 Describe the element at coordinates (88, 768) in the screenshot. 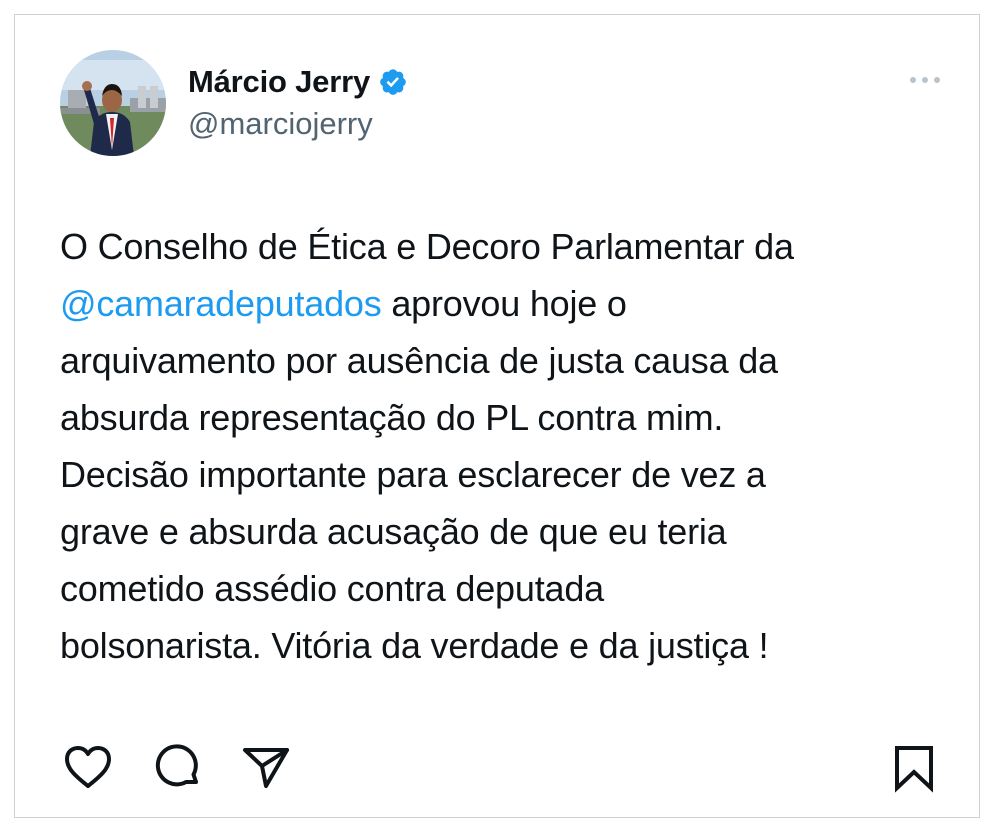

I see `heart-icon` at that location.